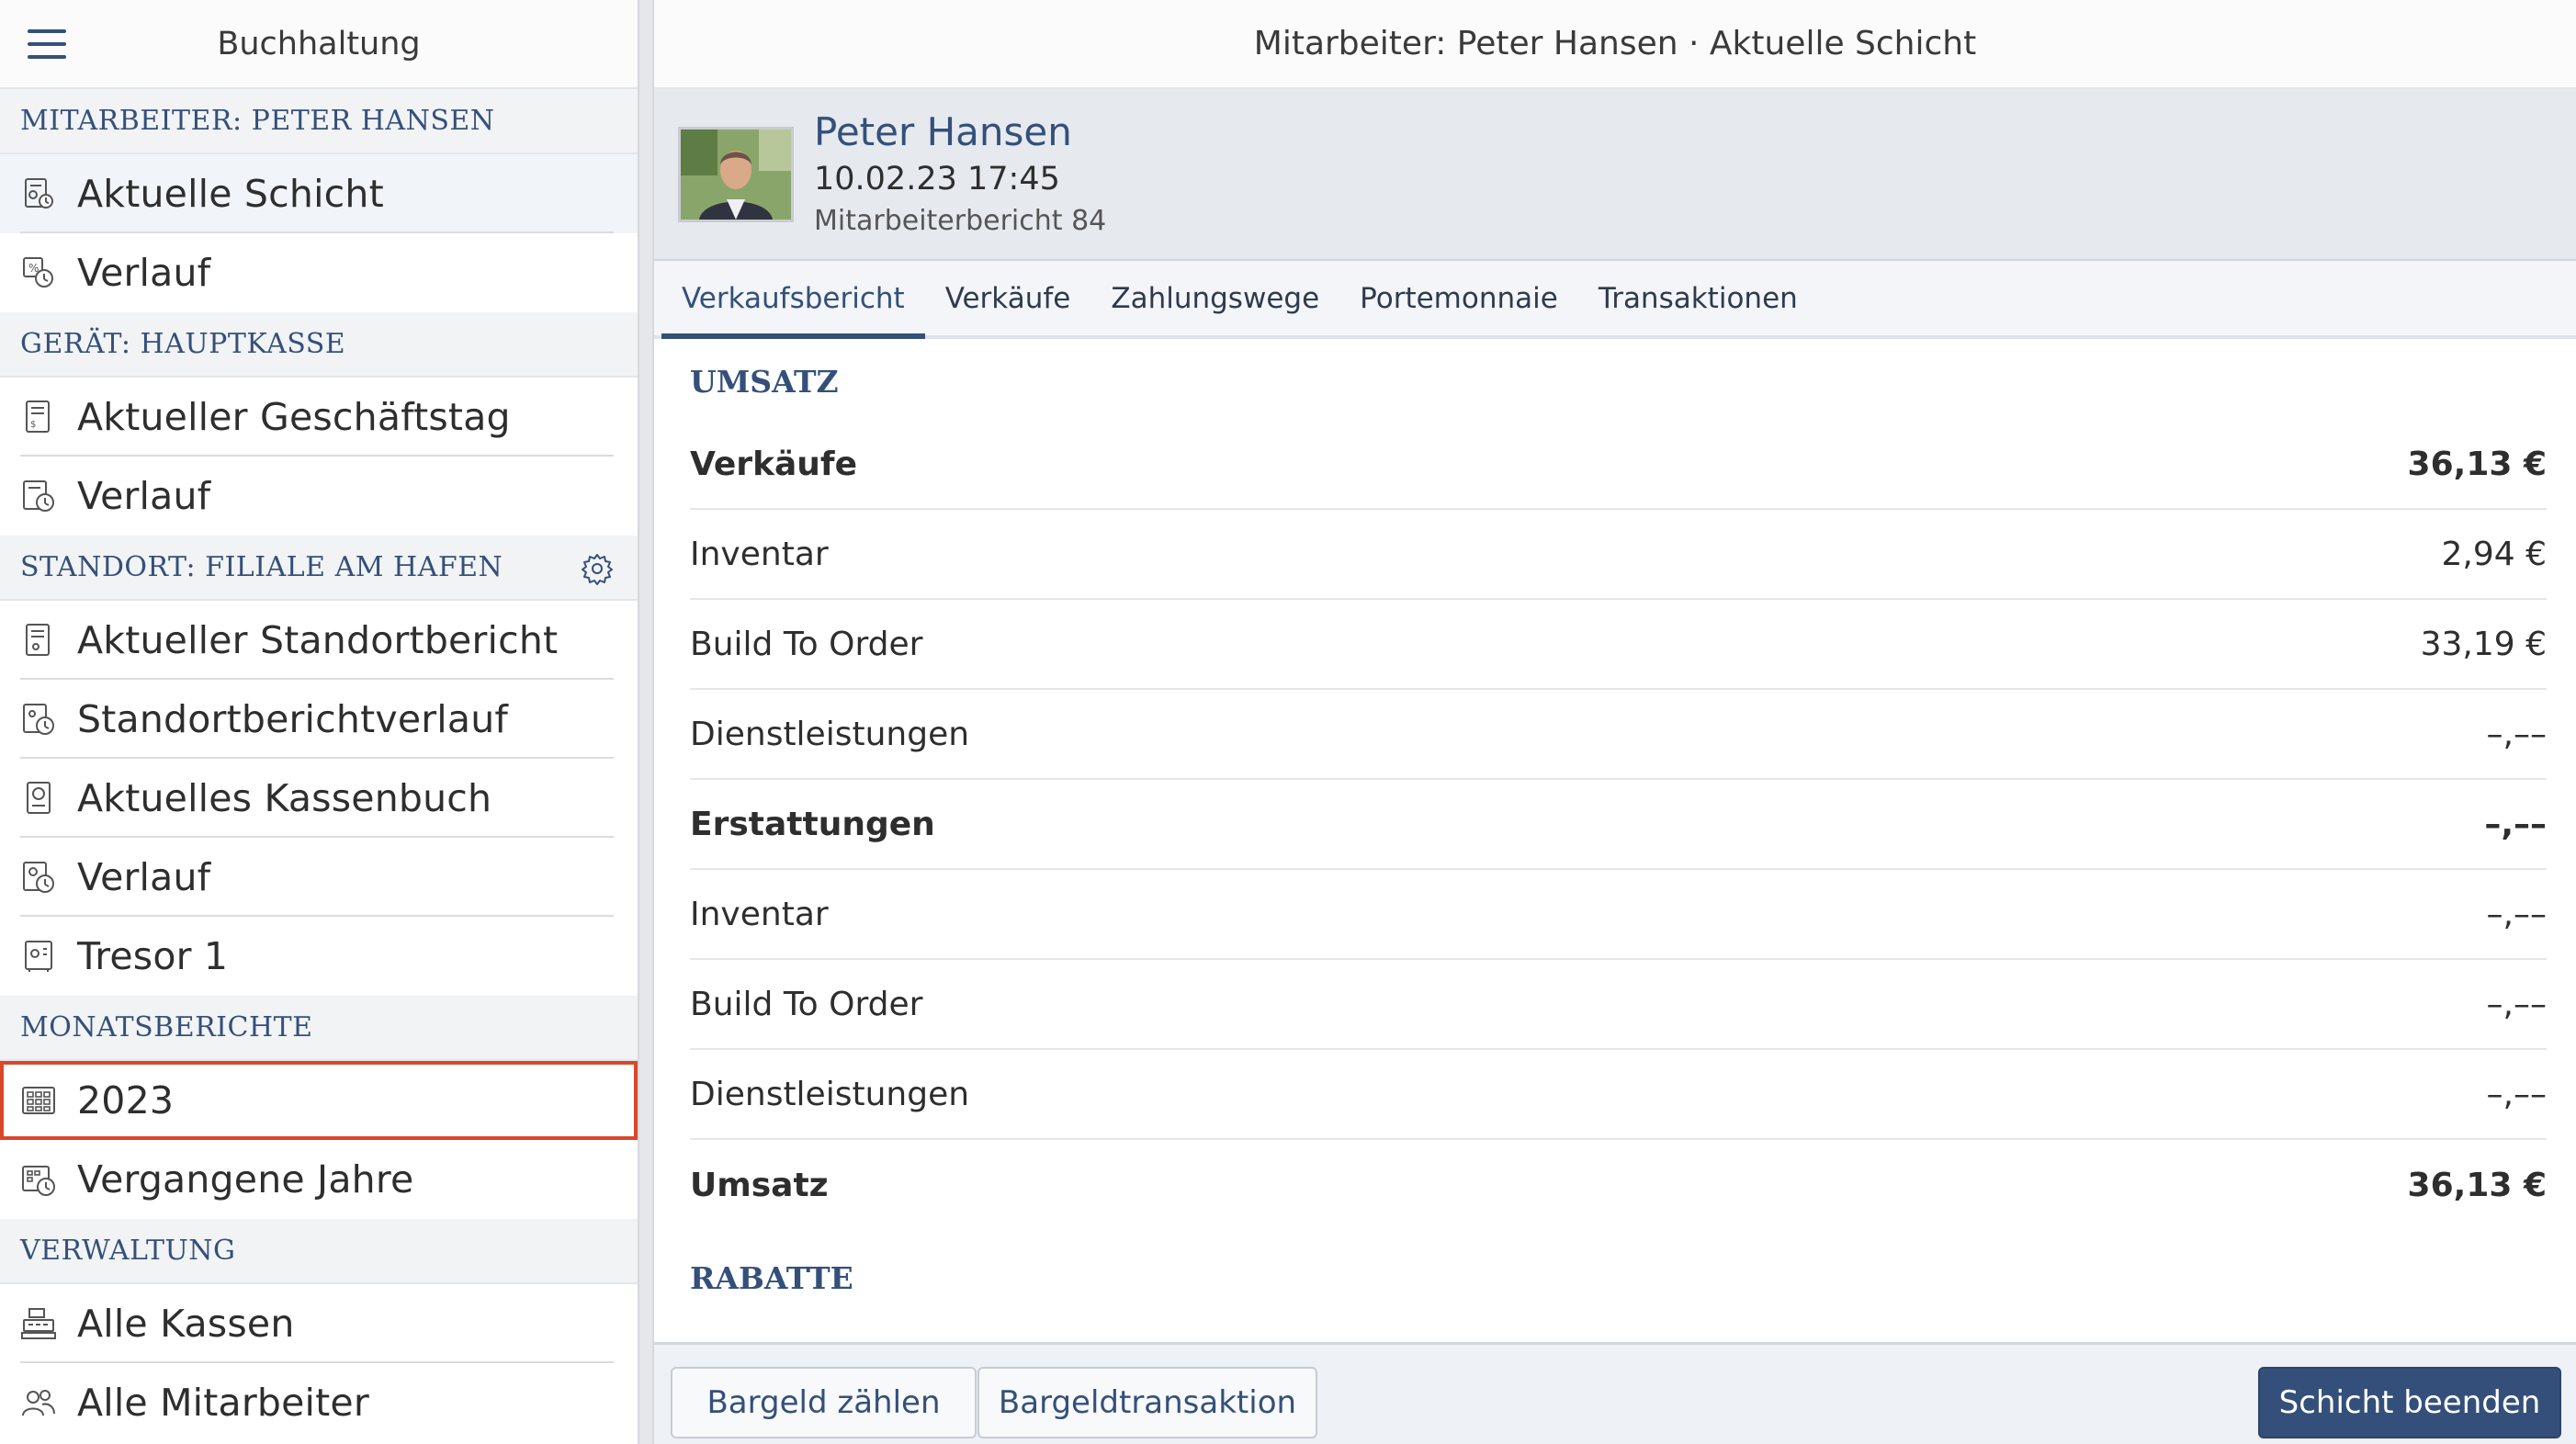  What do you see at coordinates (261, 567) in the screenshot?
I see `section-label: STANDORT: FILIALE AM HAFEN` at bounding box center [261, 567].